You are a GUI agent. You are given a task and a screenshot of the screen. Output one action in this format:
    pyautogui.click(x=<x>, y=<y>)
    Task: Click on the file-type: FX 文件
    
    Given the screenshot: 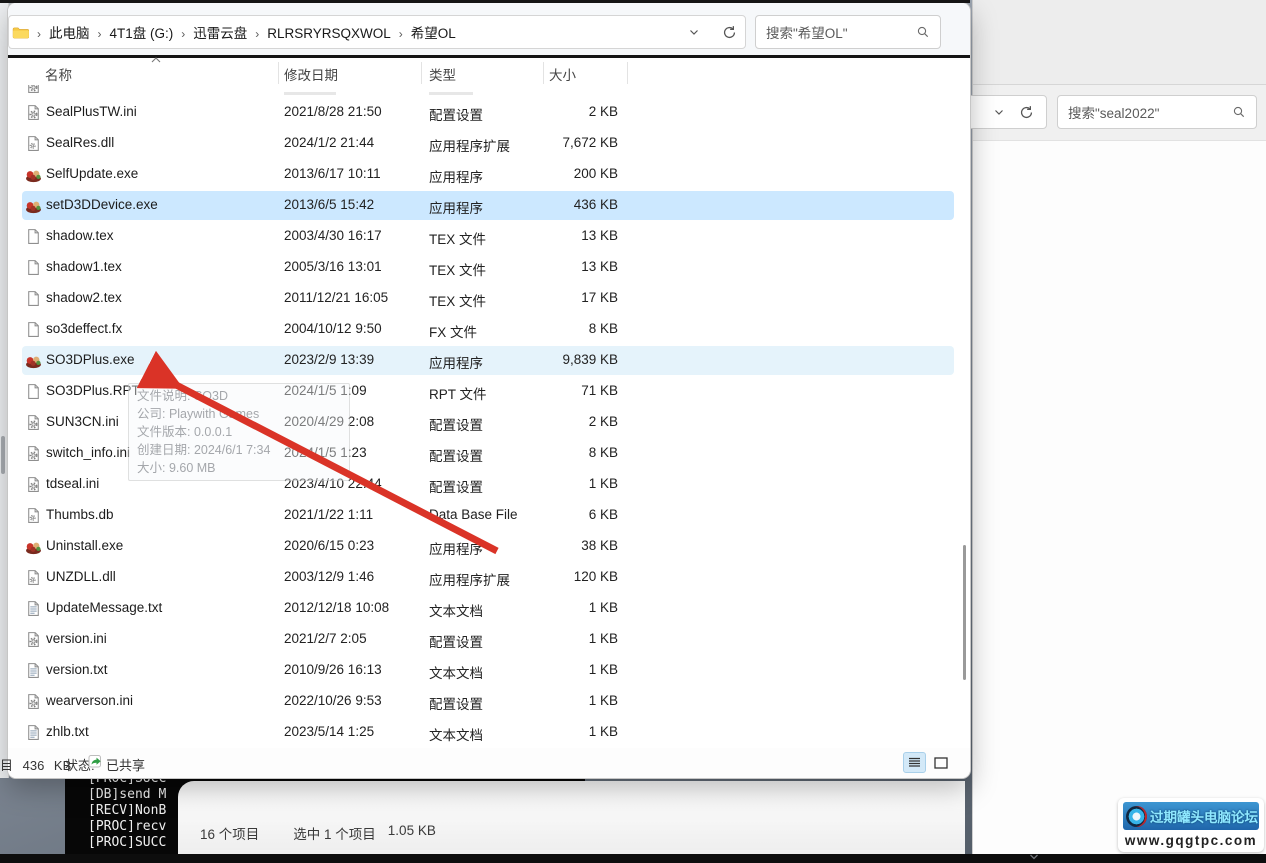 What is the action you would take?
    pyautogui.click(x=453, y=332)
    